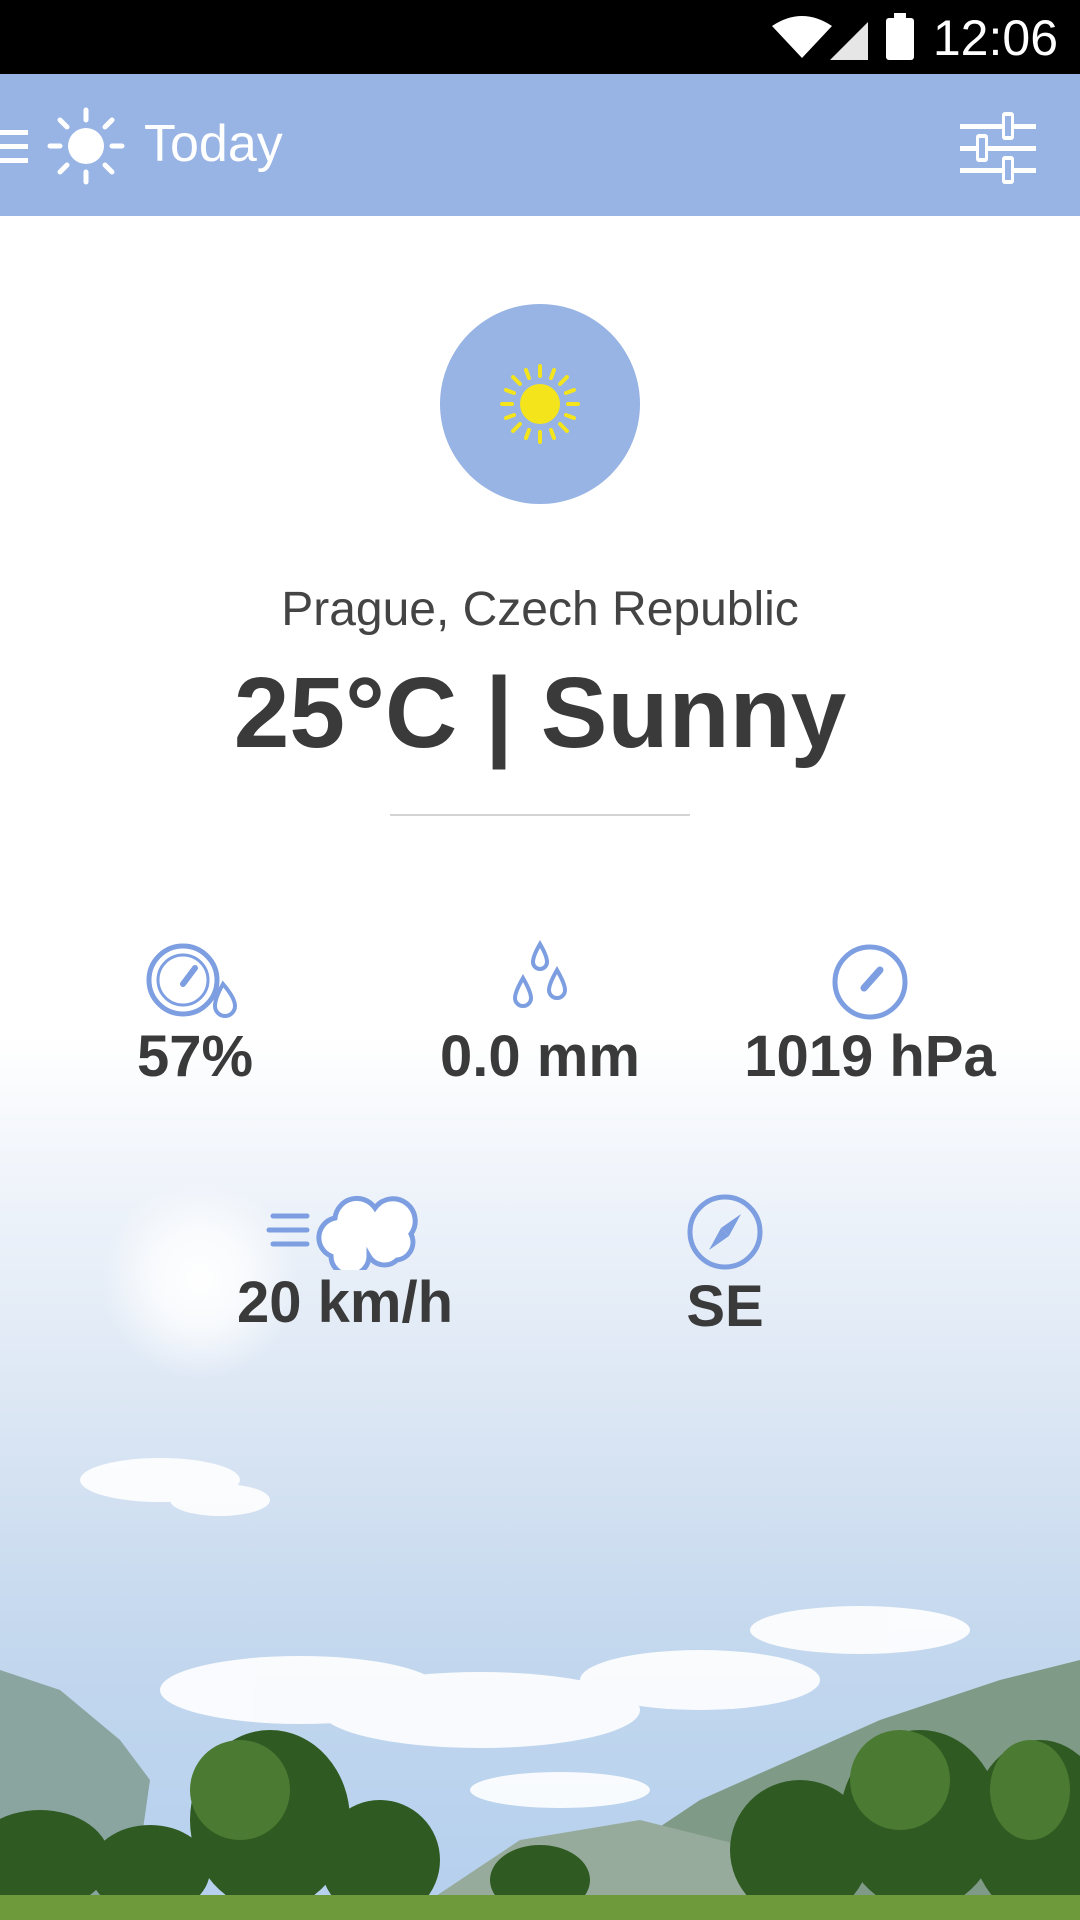 Image resolution: width=1080 pixels, height=1920 pixels. I want to click on pressure-stat: 1019 hPa, so click(870, 1015).